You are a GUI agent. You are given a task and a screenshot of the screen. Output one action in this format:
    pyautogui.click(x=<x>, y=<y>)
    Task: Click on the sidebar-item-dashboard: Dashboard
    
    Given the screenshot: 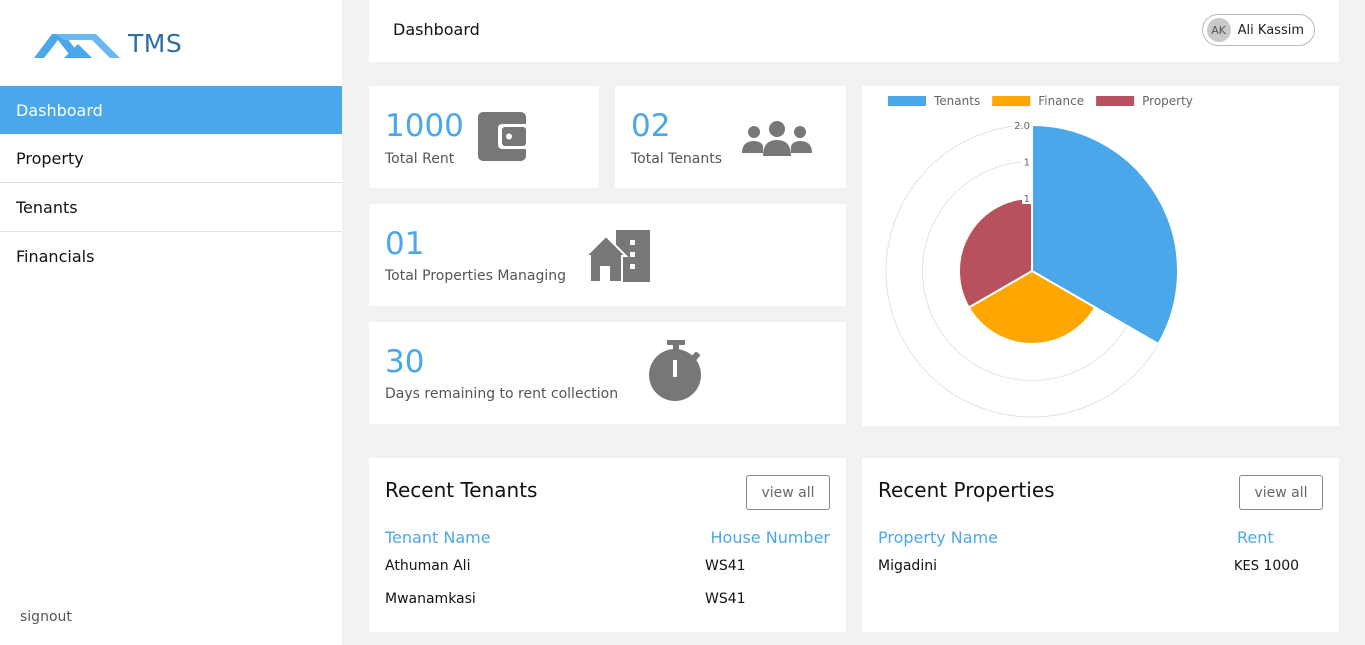 What is the action you would take?
    pyautogui.click(x=171, y=110)
    